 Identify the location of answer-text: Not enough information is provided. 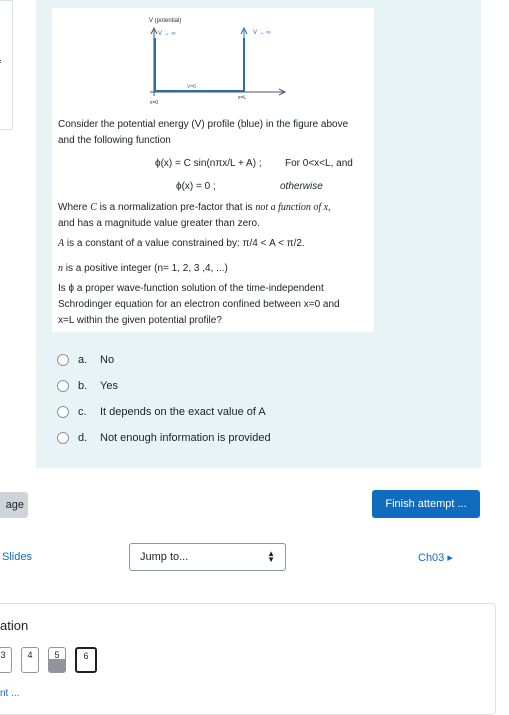
(185, 438).